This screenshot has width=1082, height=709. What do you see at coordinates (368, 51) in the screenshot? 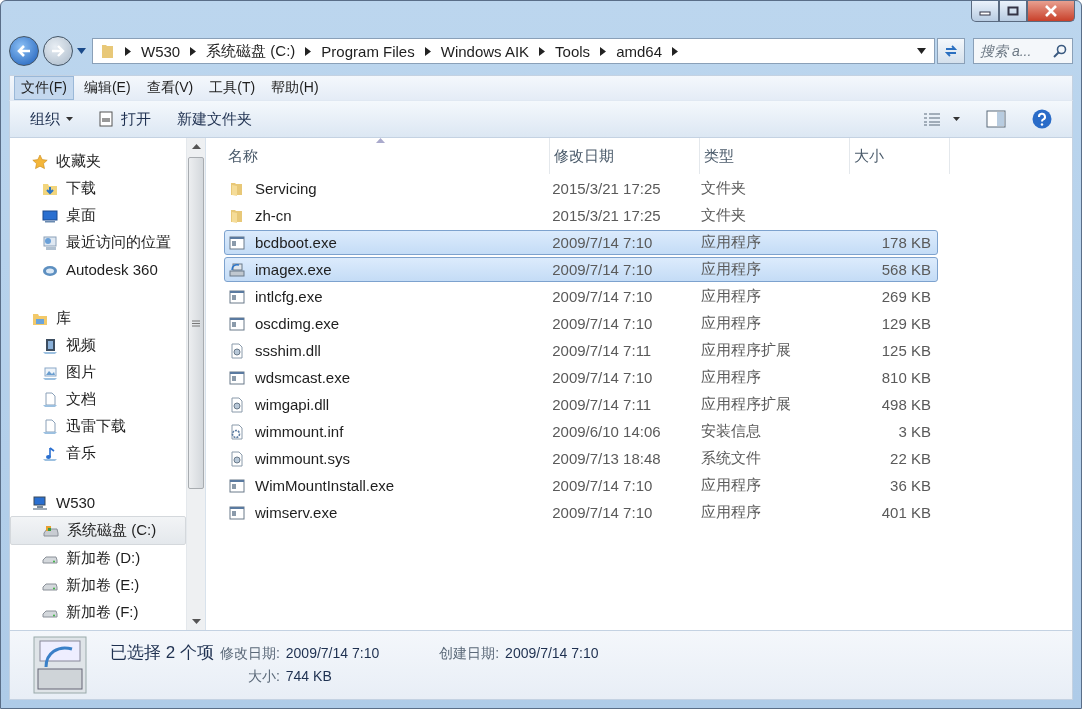
I see `breadcrumb-item: Program Files` at bounding box center [368, 51].